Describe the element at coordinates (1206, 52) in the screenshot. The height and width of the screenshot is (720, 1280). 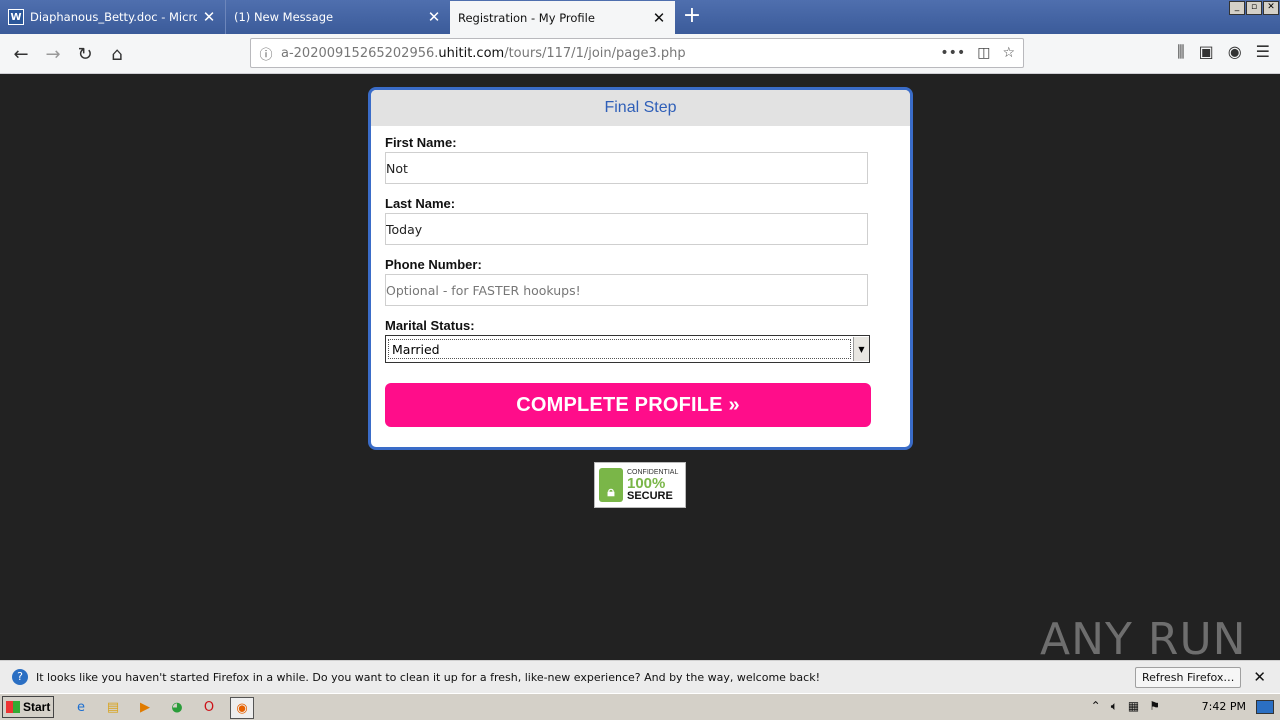
I see `sidebar-icon: ▣` at that location.